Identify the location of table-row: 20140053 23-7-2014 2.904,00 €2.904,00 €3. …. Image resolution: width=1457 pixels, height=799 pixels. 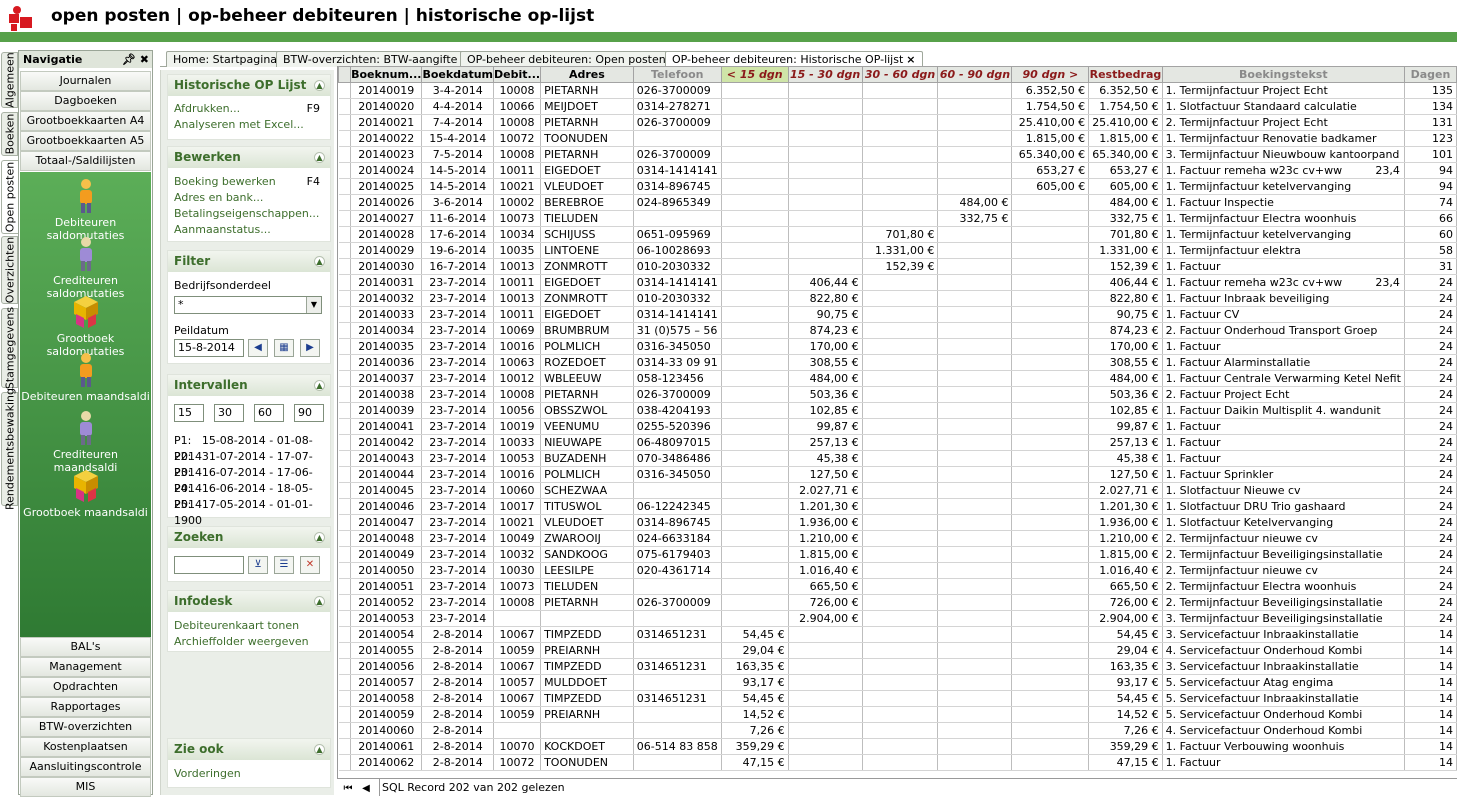
(897, 618).